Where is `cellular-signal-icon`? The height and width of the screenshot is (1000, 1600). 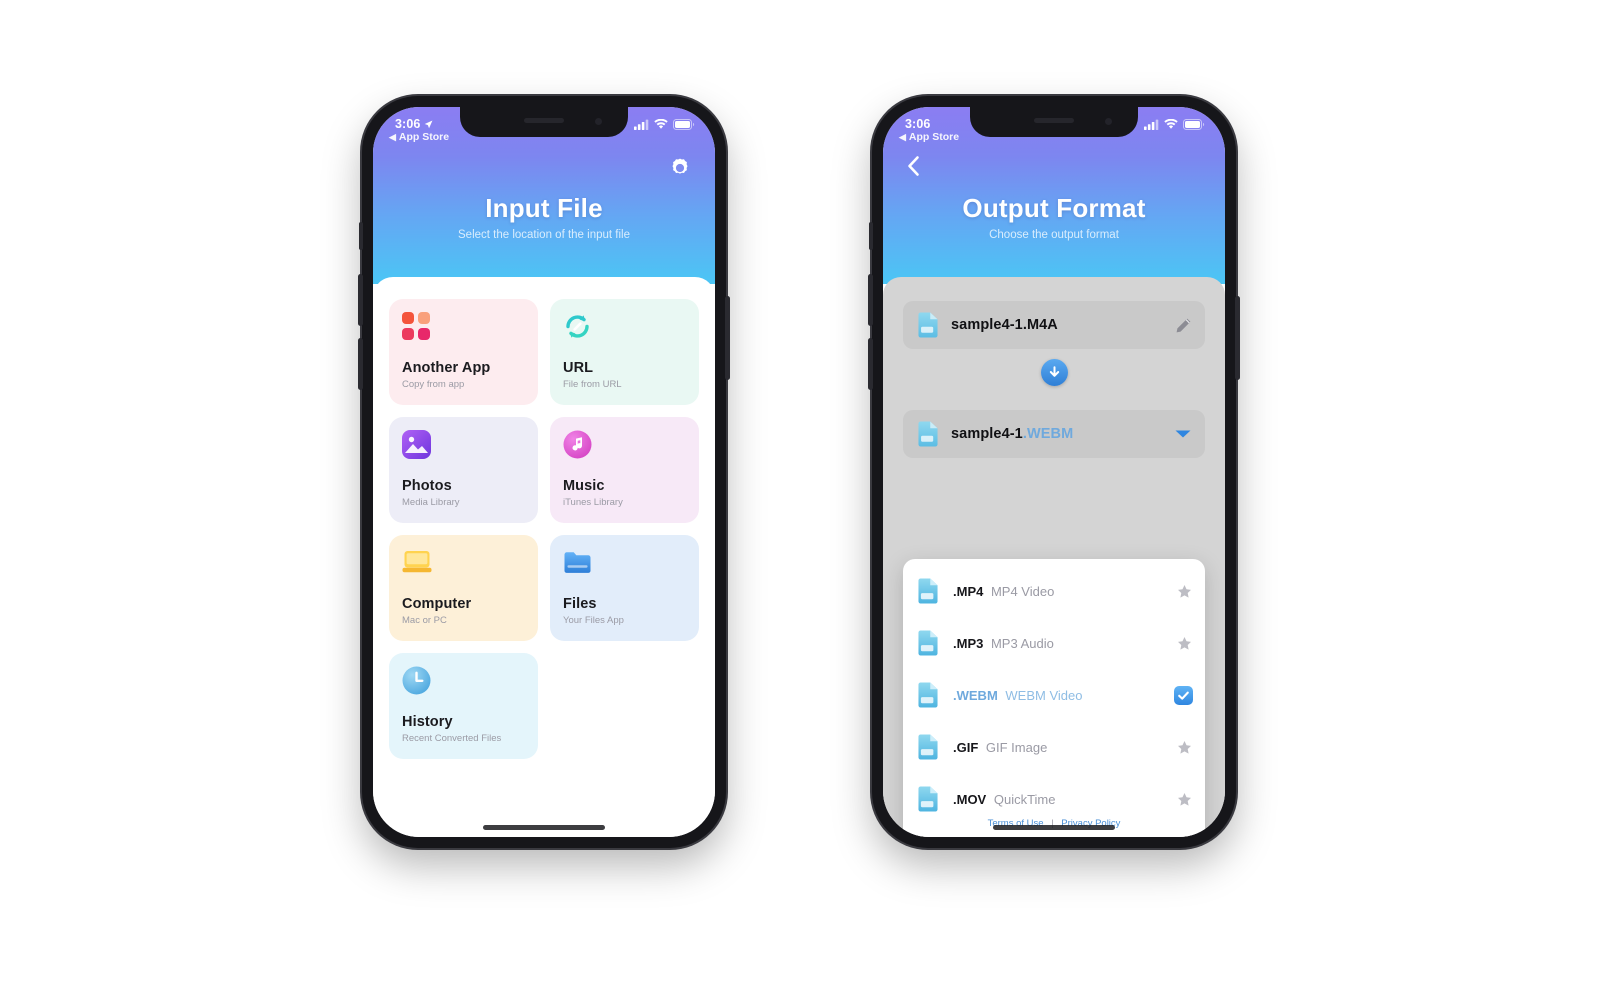
cellular-signal-icon is located at coordinates (641, 124).